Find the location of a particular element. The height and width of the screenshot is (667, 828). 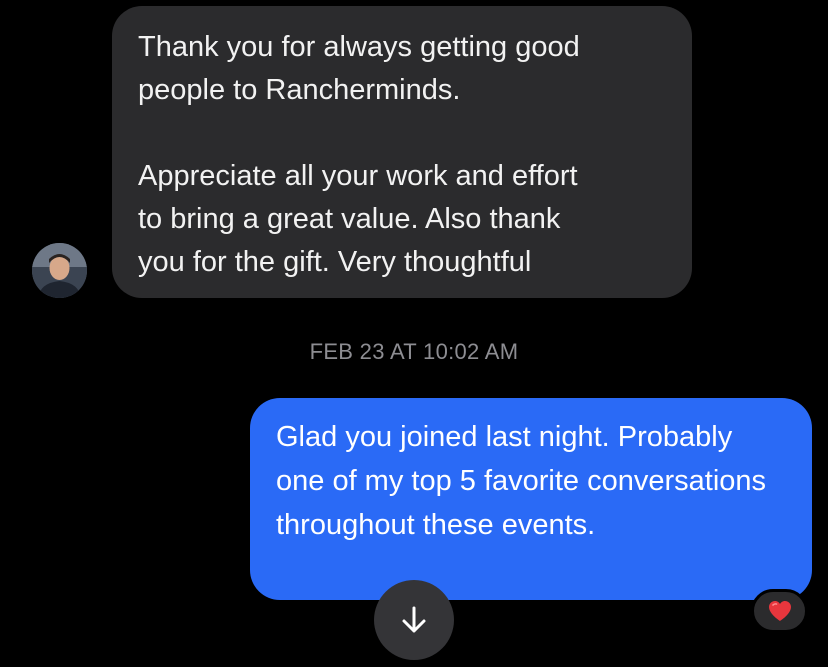

sender-avatar is located at coordinates (59, 270).